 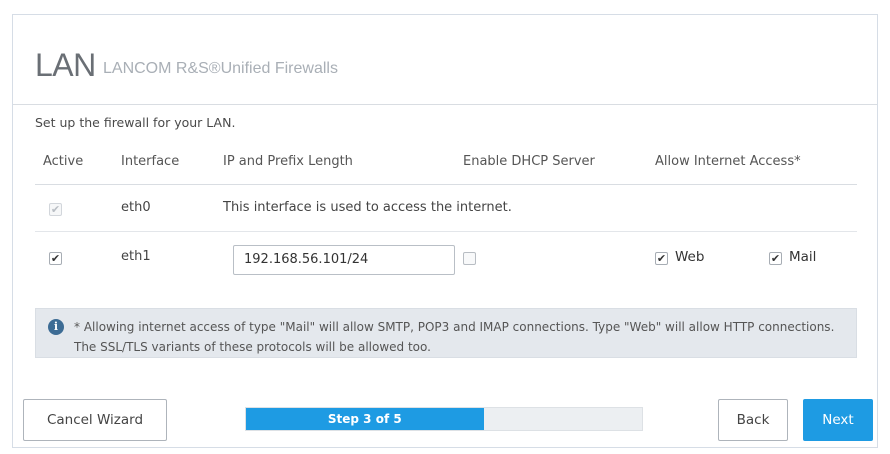 What do you see at coordinates (838, 420) in the screenshot?
I see `next-button: Next` at bounding box center [838, 420].